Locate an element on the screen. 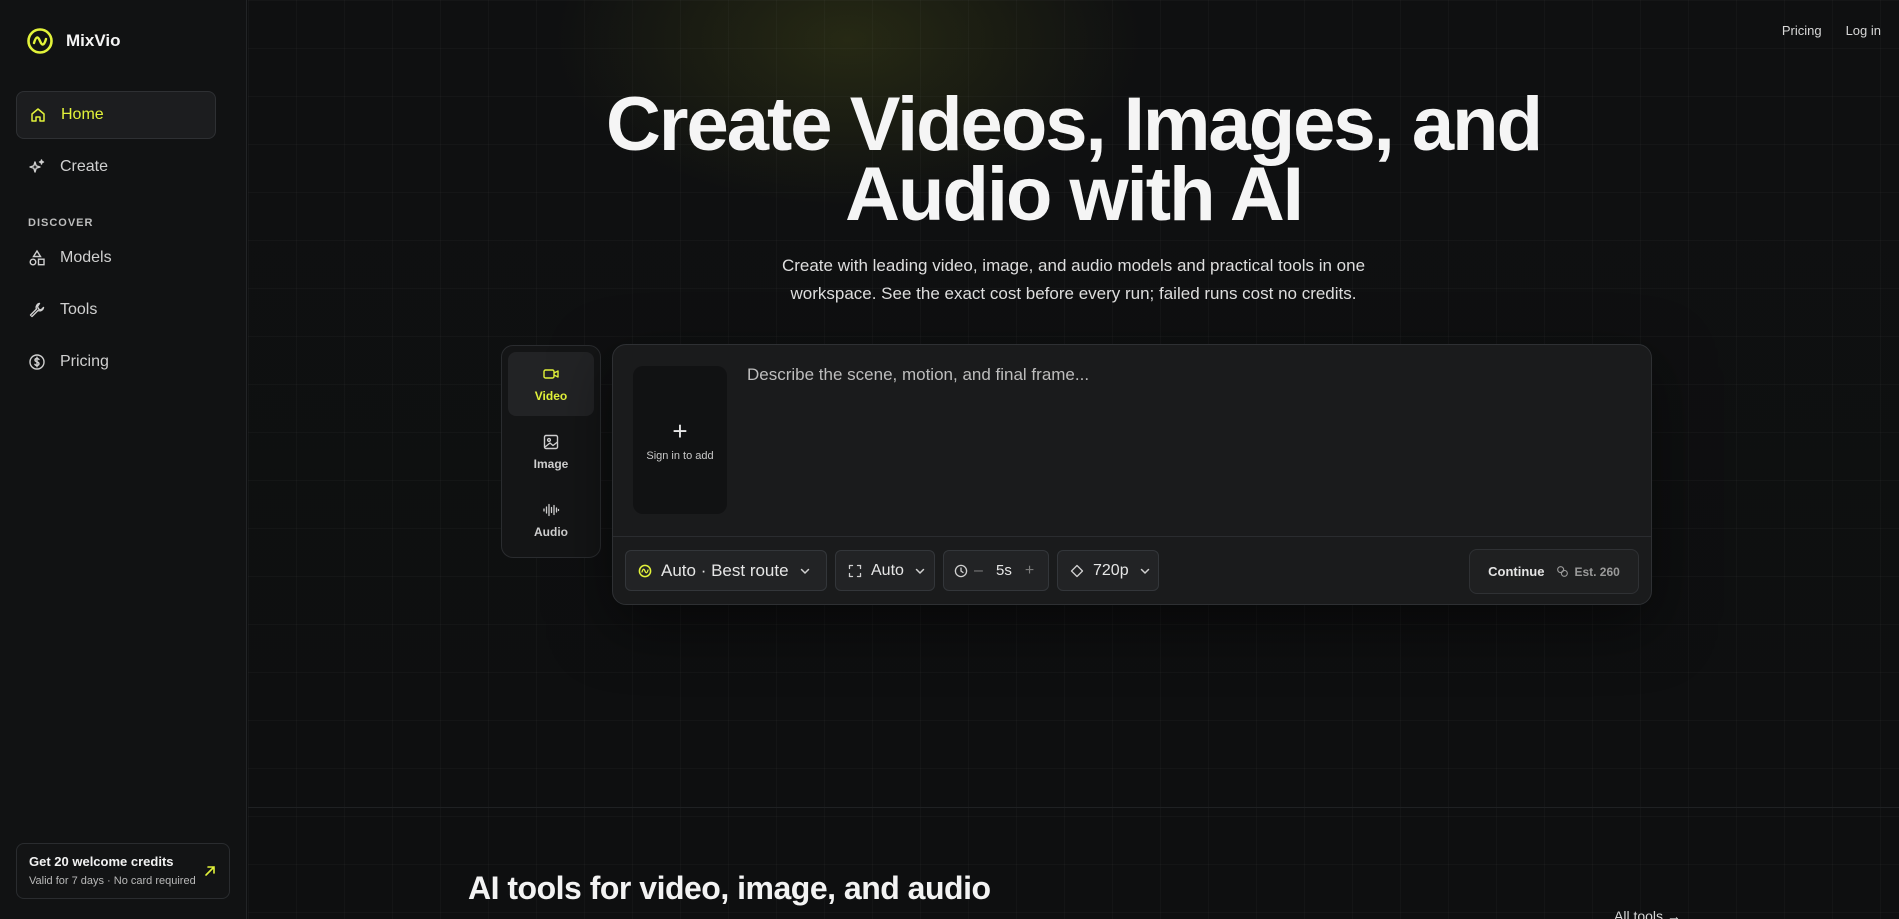 Image resolution: width=1899 pixels, height=919 pixels. estimate-value: Est. 260 is located at coordinates (1597, 571).